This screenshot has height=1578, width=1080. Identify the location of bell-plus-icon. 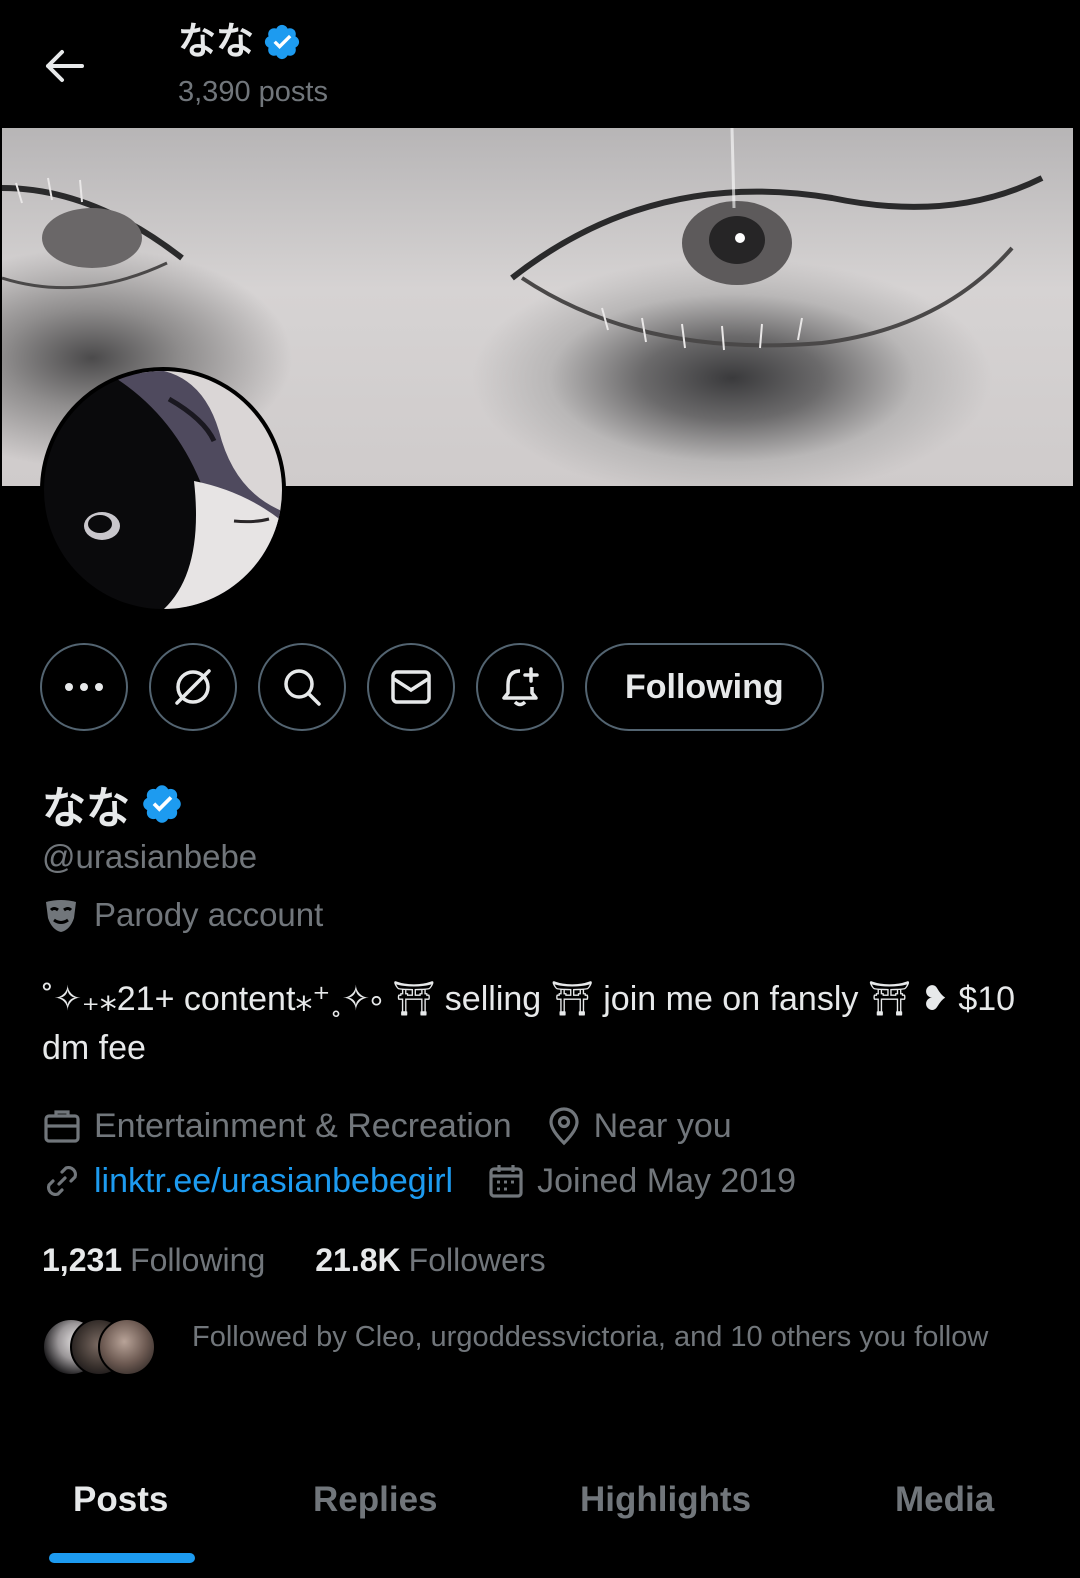
(520, 687).